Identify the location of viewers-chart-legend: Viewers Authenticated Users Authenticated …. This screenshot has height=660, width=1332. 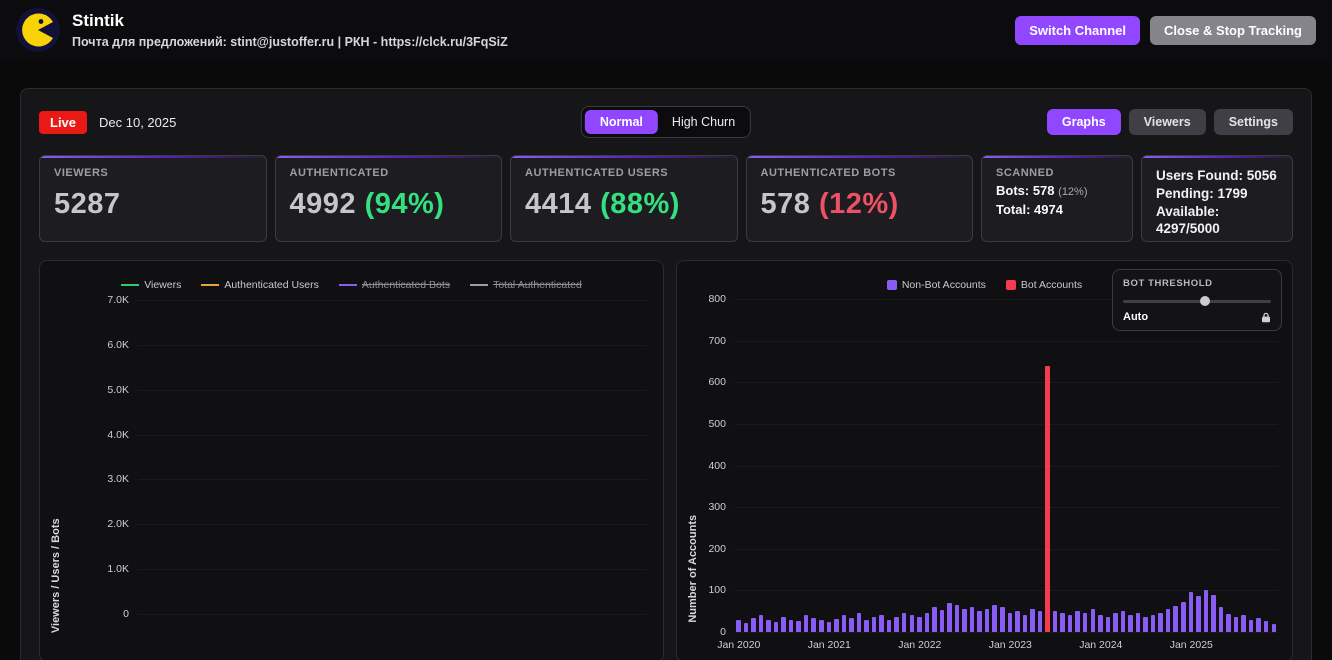
(351, 285).